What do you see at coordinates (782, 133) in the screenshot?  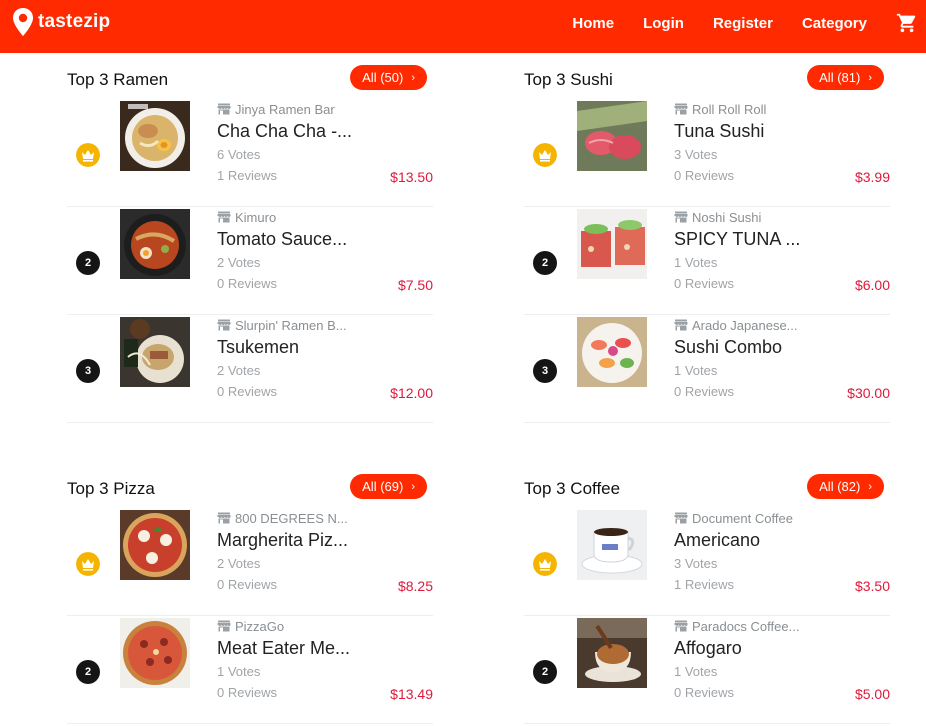 I see `dish-name: Tuna Sushi` at bounding box center [782, 133].